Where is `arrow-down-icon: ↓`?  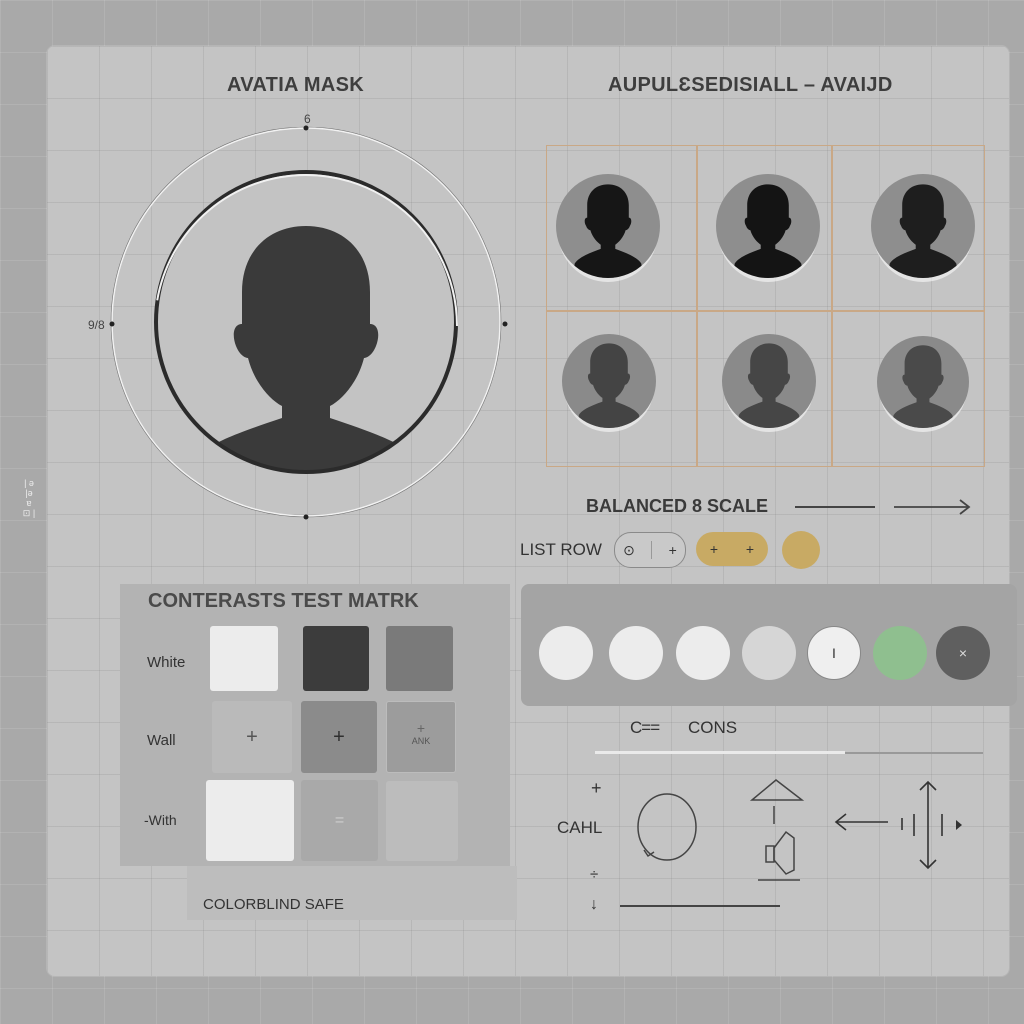
arrow-down-icon: ↓ is located at coordinates (594, 905).